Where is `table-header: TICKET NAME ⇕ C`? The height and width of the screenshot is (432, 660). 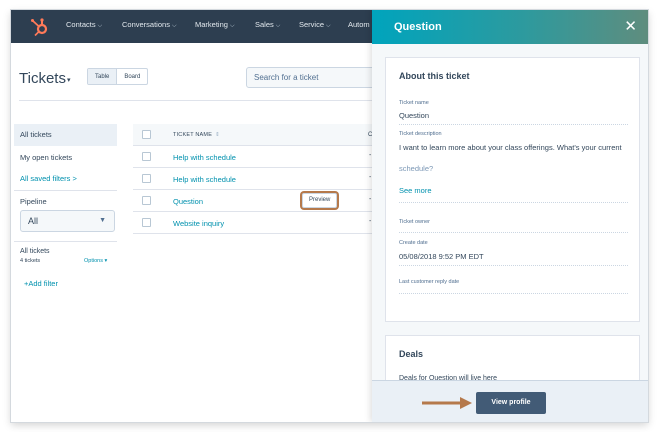
table-header: TICKET NAME ⇕ C is located at coordinates (258, 135).